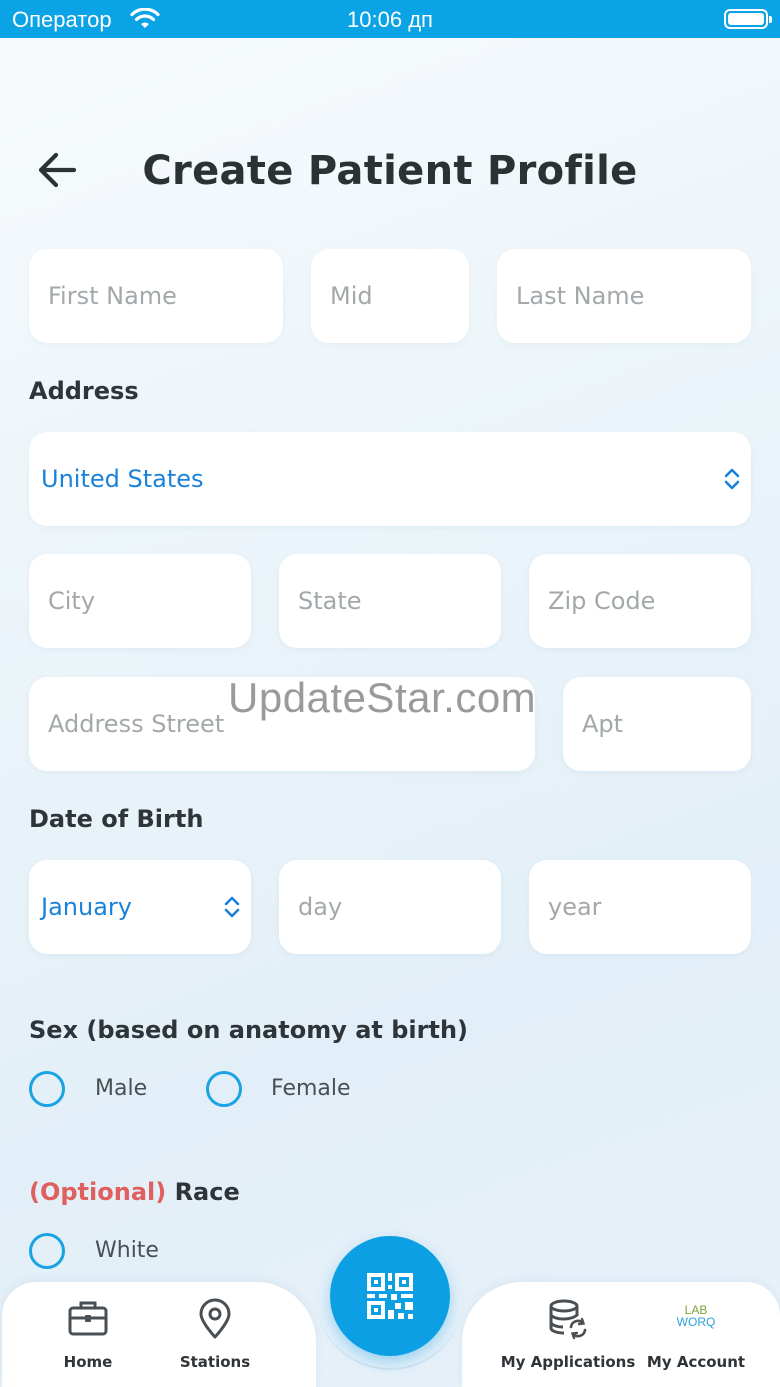 The width and height of the screenshot is (780, 1387). What do you see at coordinates (86, 907) in the screenshot?
I see `month-value: January` at bounding box center [86, 907].